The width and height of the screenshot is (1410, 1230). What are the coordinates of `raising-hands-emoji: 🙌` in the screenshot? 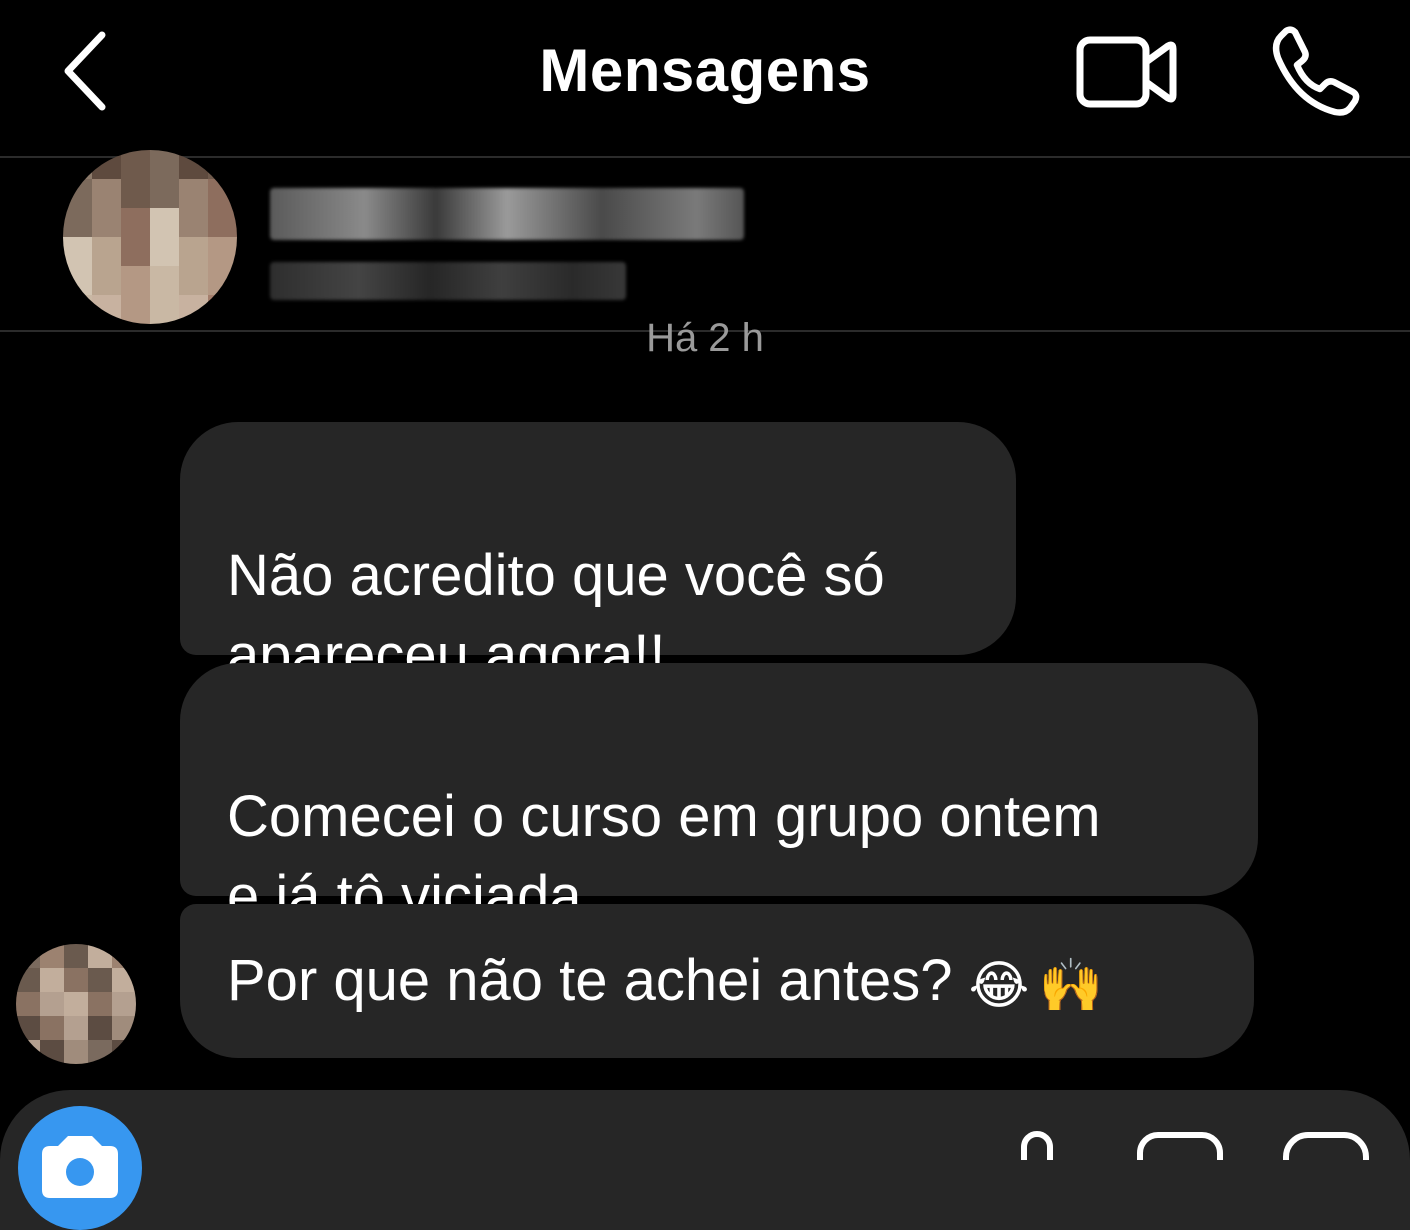 It's located at (1071, 985).